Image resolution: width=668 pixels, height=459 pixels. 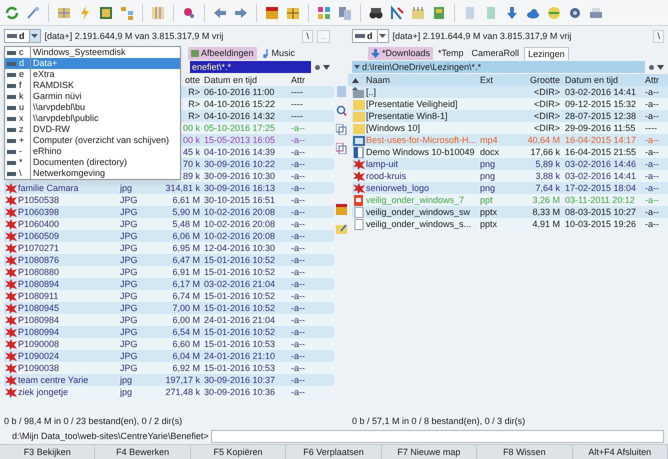 I want to click on wand-icon, so click(x=33, y=12).